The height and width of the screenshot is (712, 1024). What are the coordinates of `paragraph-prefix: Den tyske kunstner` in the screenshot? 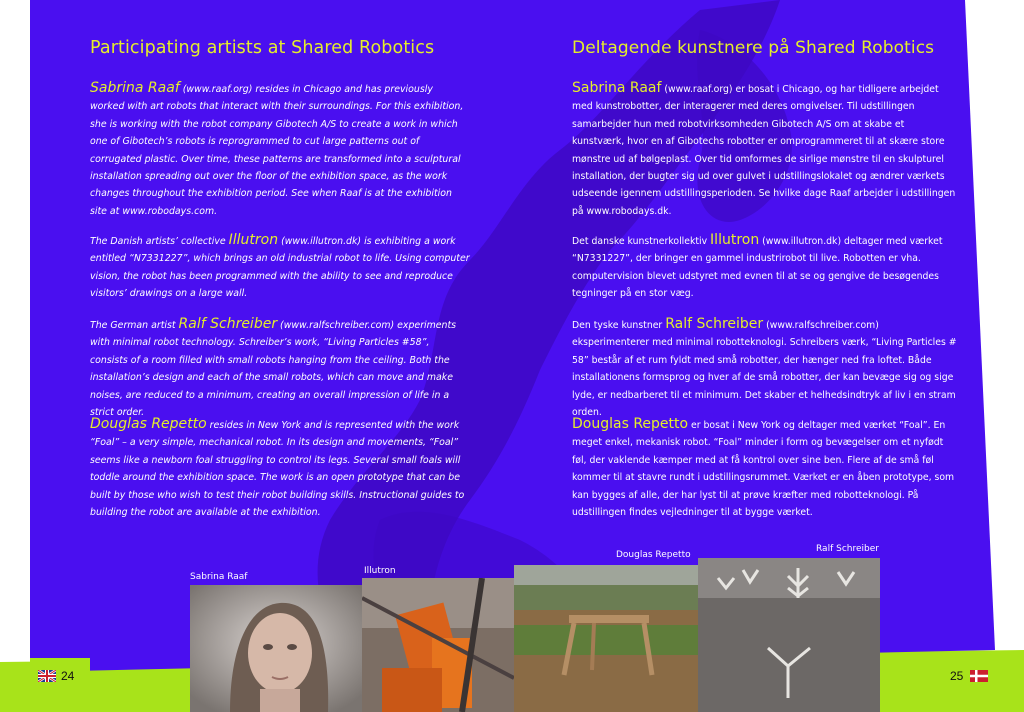 It's located at (619, 325).